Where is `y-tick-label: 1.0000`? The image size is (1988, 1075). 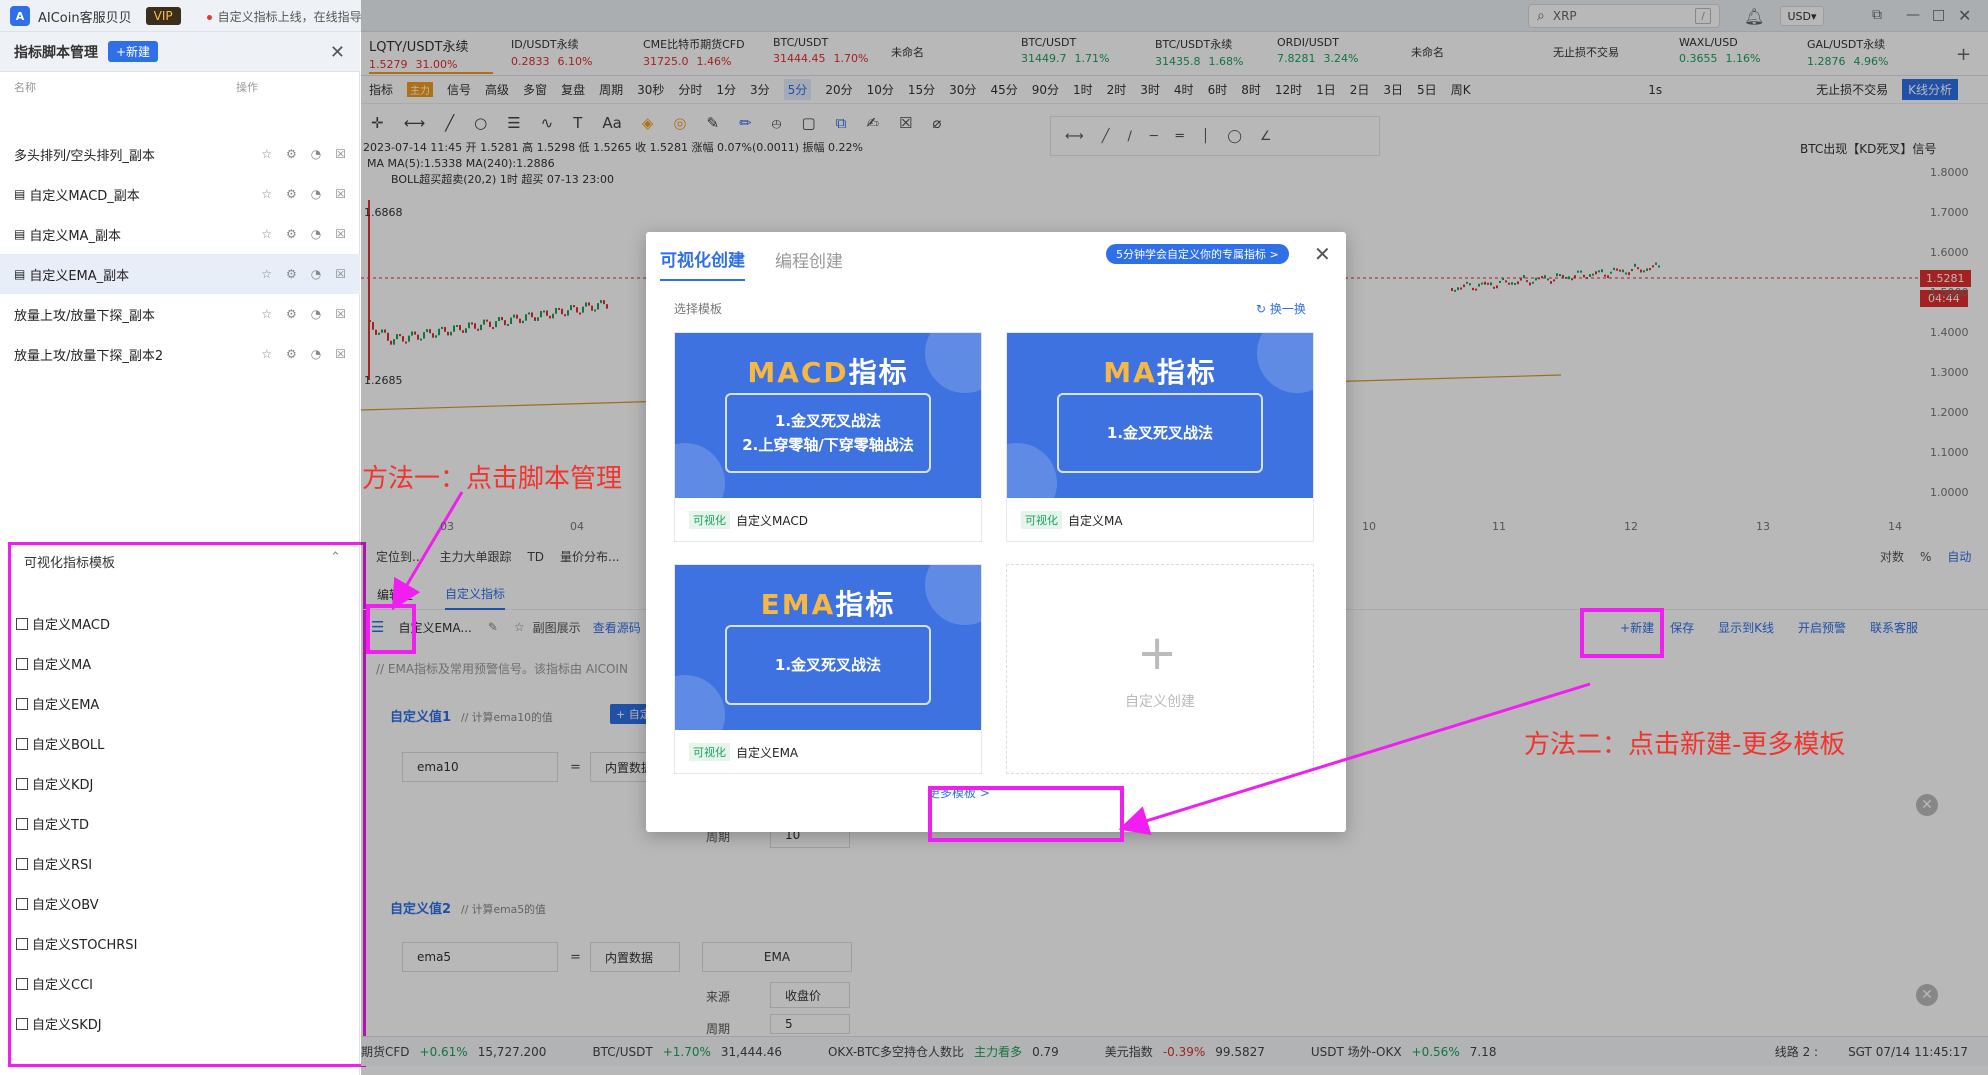 y-tick-label: 1.0000 is located at coordinates (1949, 492).